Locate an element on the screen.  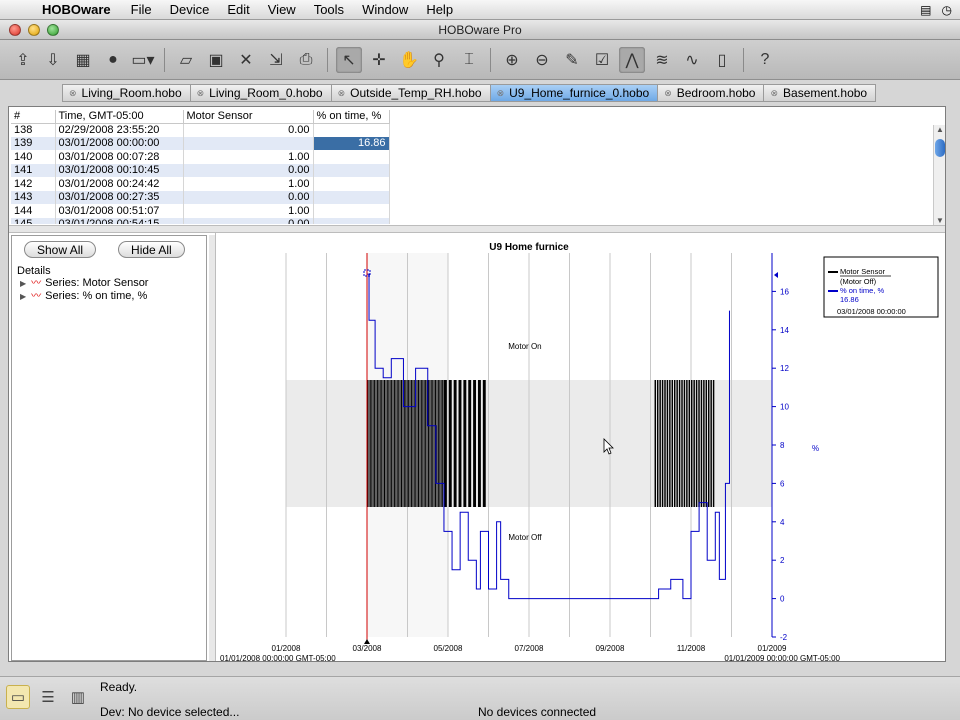
menu-app: HOBOware is located at coordinates (79, 9).